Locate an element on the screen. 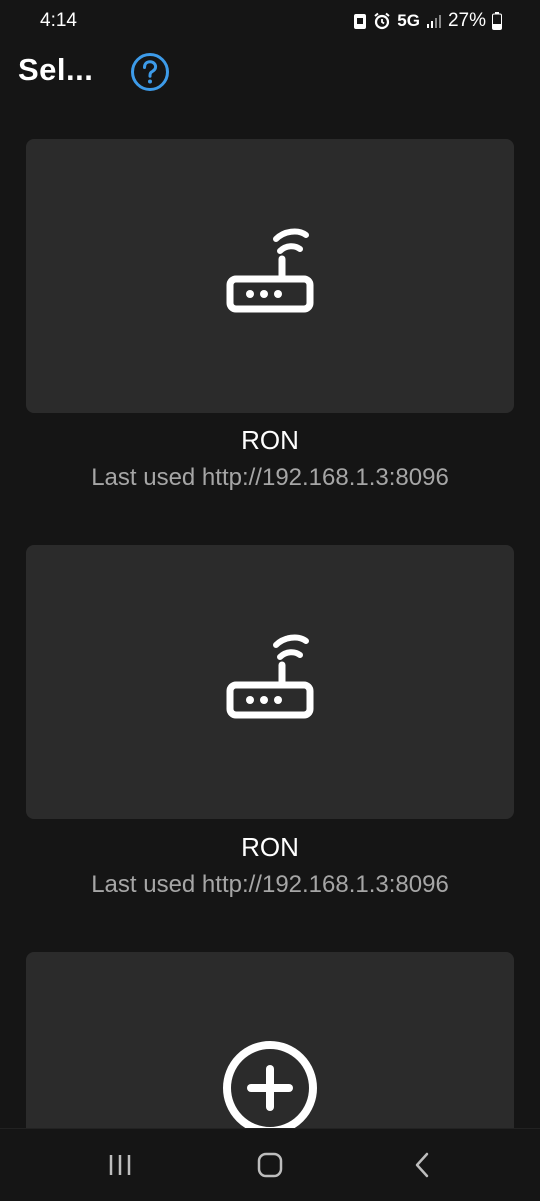 Image resolution: width=540 pixels, height=1201 pixels. status-bar: 4:14 5G 27% is located at coordinates (270, 22).